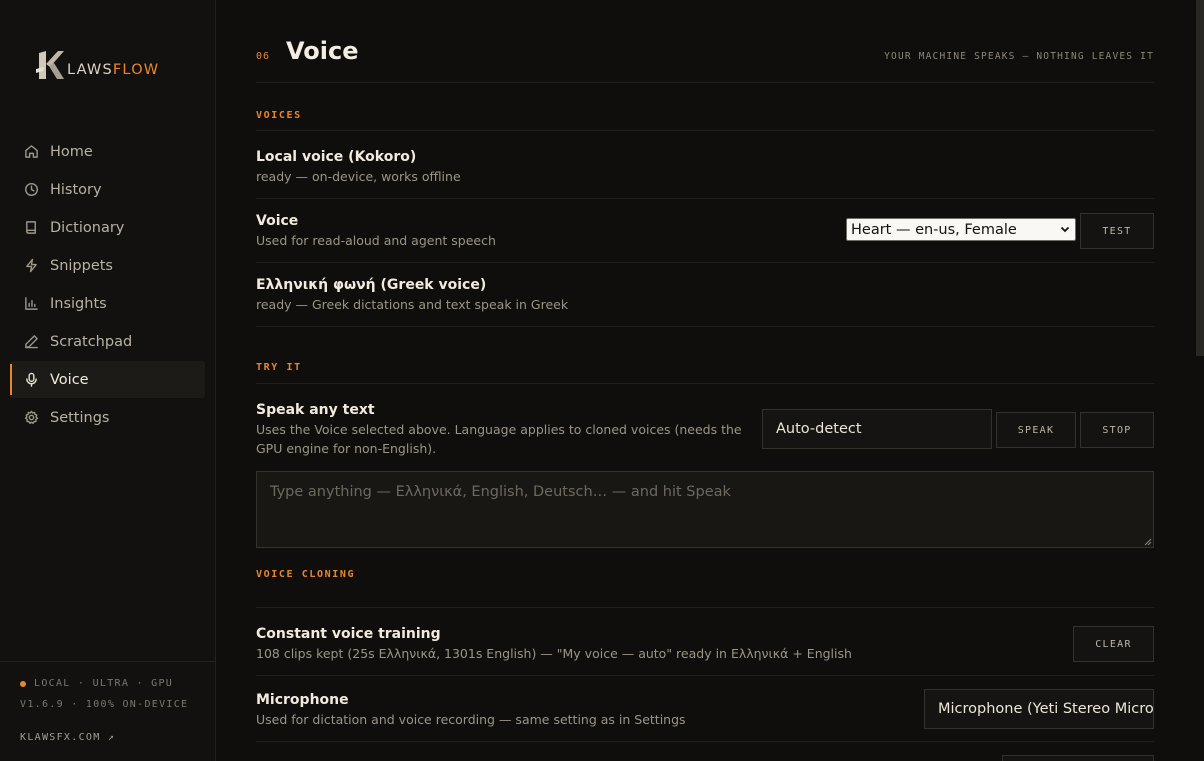 This screenshot has width=1204, height=761. What do you see at coordinates (69, 379) in the screenshot?
I see `sidebar-item-label: Voice` at bounding box center [69, 379].